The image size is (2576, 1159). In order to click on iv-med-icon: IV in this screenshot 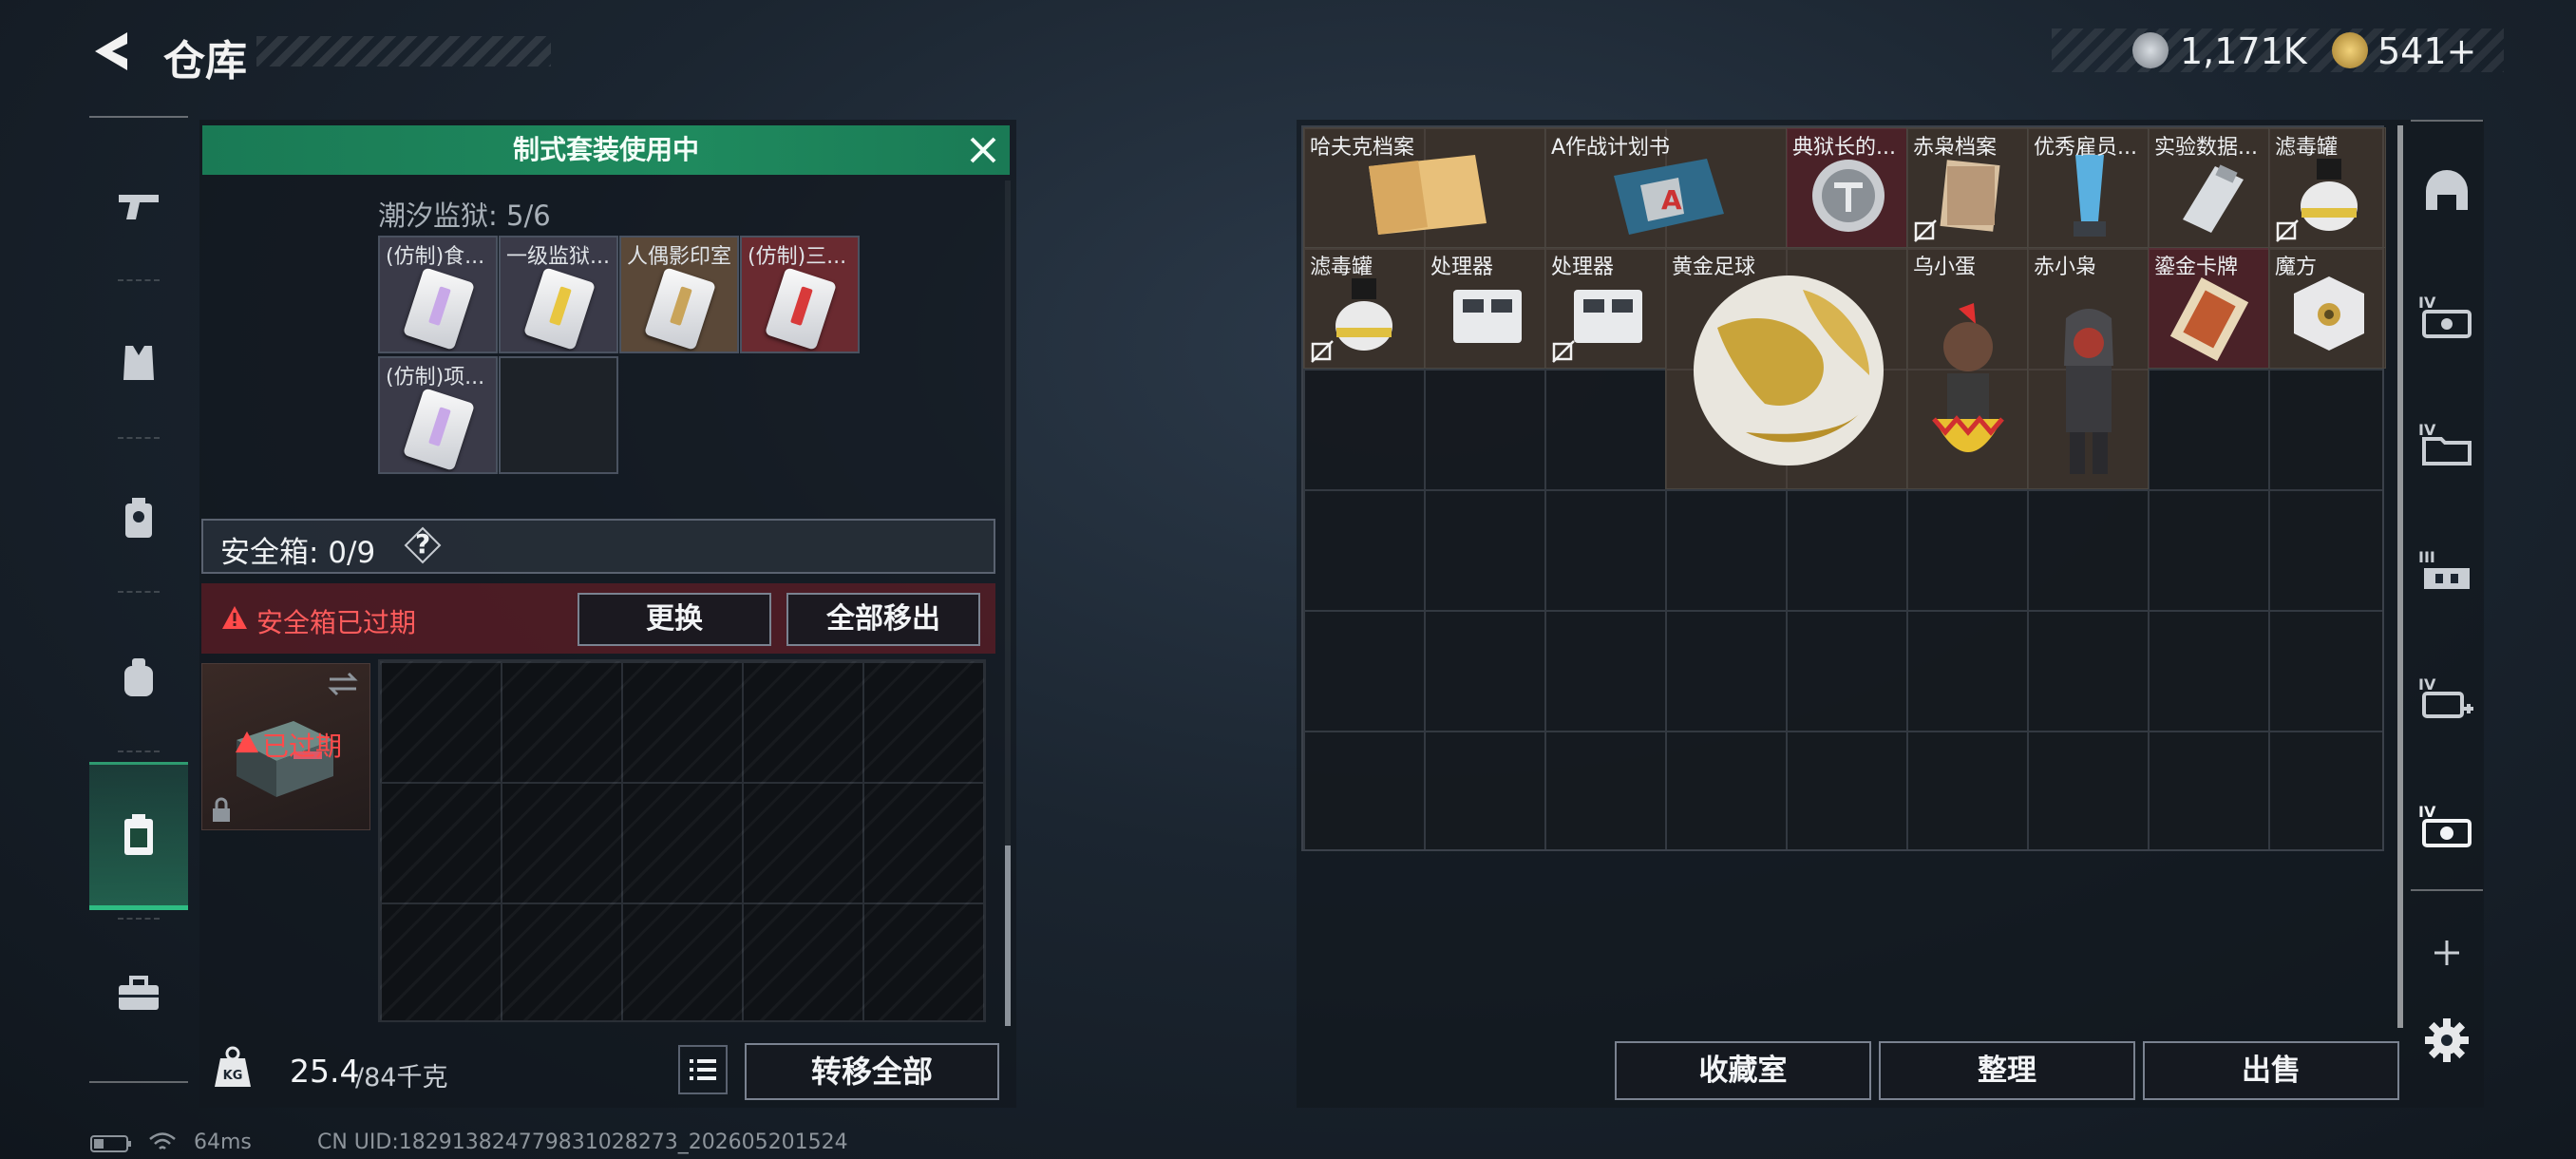, I will do `click(2445, 696)`.